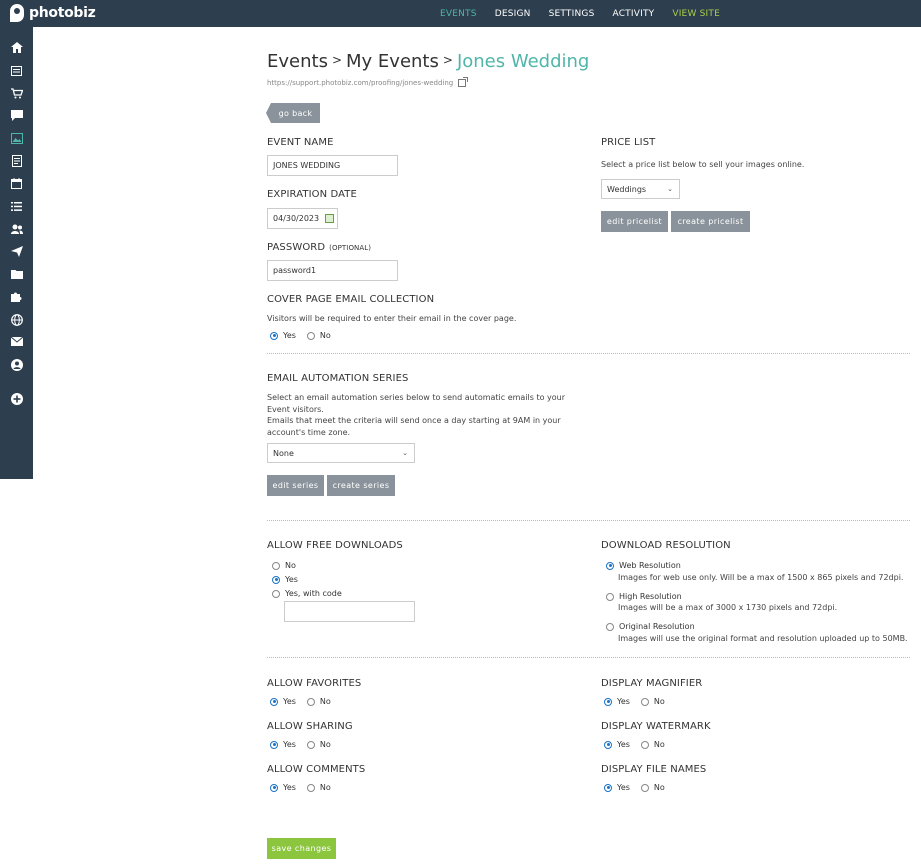  I want to click on free-downloads-label: ALLOW FREE DOWNLOADS, so click(335, 545).